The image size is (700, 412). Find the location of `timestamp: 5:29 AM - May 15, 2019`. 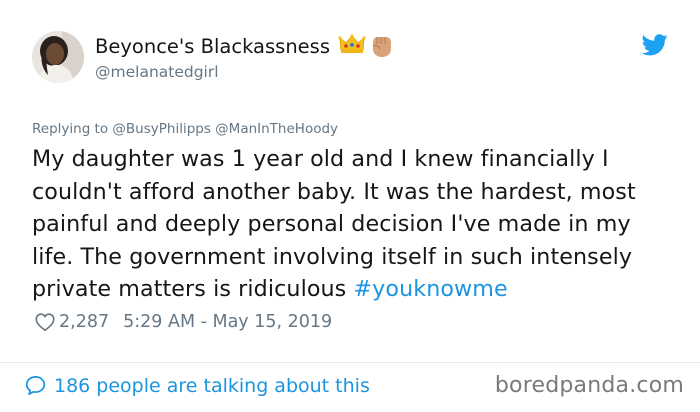

timestamp: 5:29 AM - May 15, 2019 is located at coordinates (227, 322).